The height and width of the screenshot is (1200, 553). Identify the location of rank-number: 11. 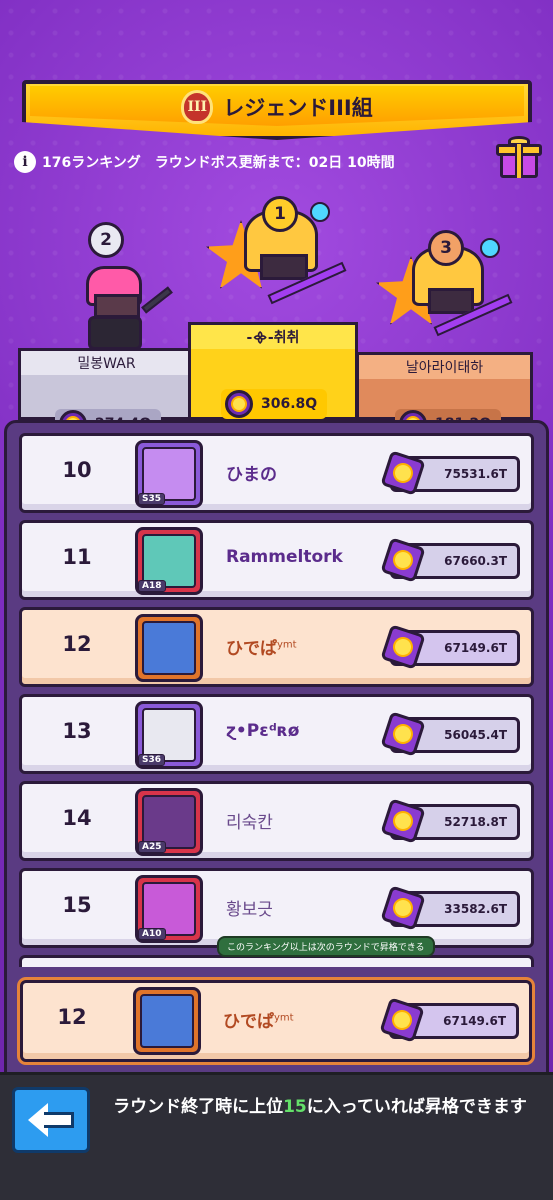
(77, 557).